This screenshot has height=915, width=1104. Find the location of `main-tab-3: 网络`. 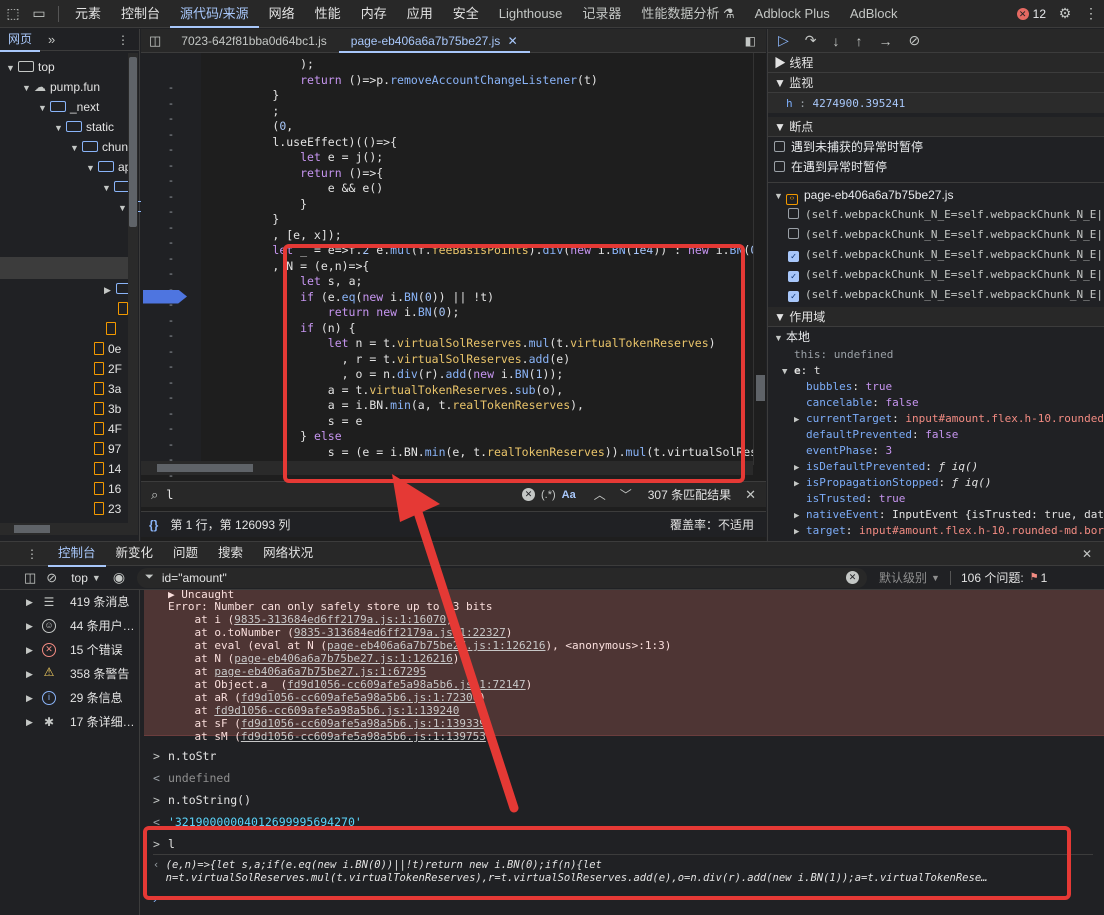

main-tab-3: 网络 is located at coordinates (282, 14).